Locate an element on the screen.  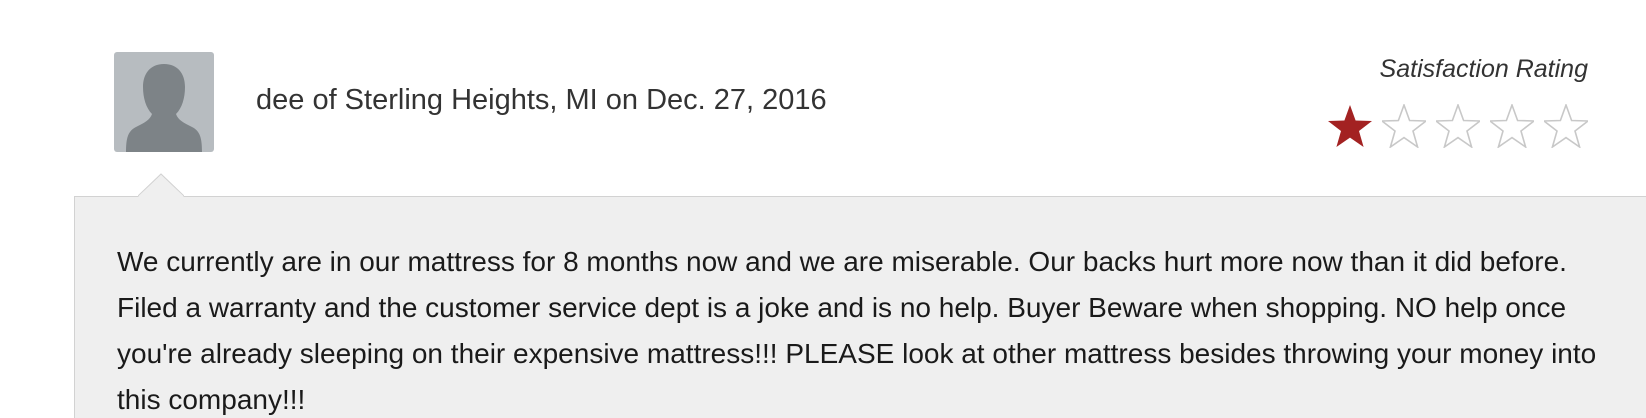
user-silhouette-icon is located at coordinates (164, 108).